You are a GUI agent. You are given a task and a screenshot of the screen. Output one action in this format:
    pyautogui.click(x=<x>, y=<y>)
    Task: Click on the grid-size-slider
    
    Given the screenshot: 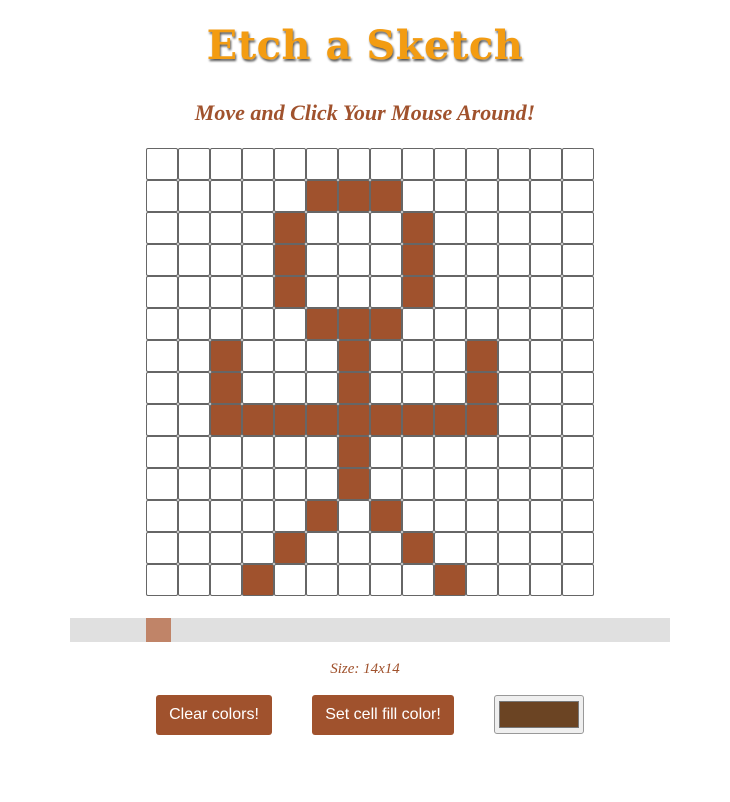 What is the action you would take?
    pyautogui.click(x=370, y=630)
    